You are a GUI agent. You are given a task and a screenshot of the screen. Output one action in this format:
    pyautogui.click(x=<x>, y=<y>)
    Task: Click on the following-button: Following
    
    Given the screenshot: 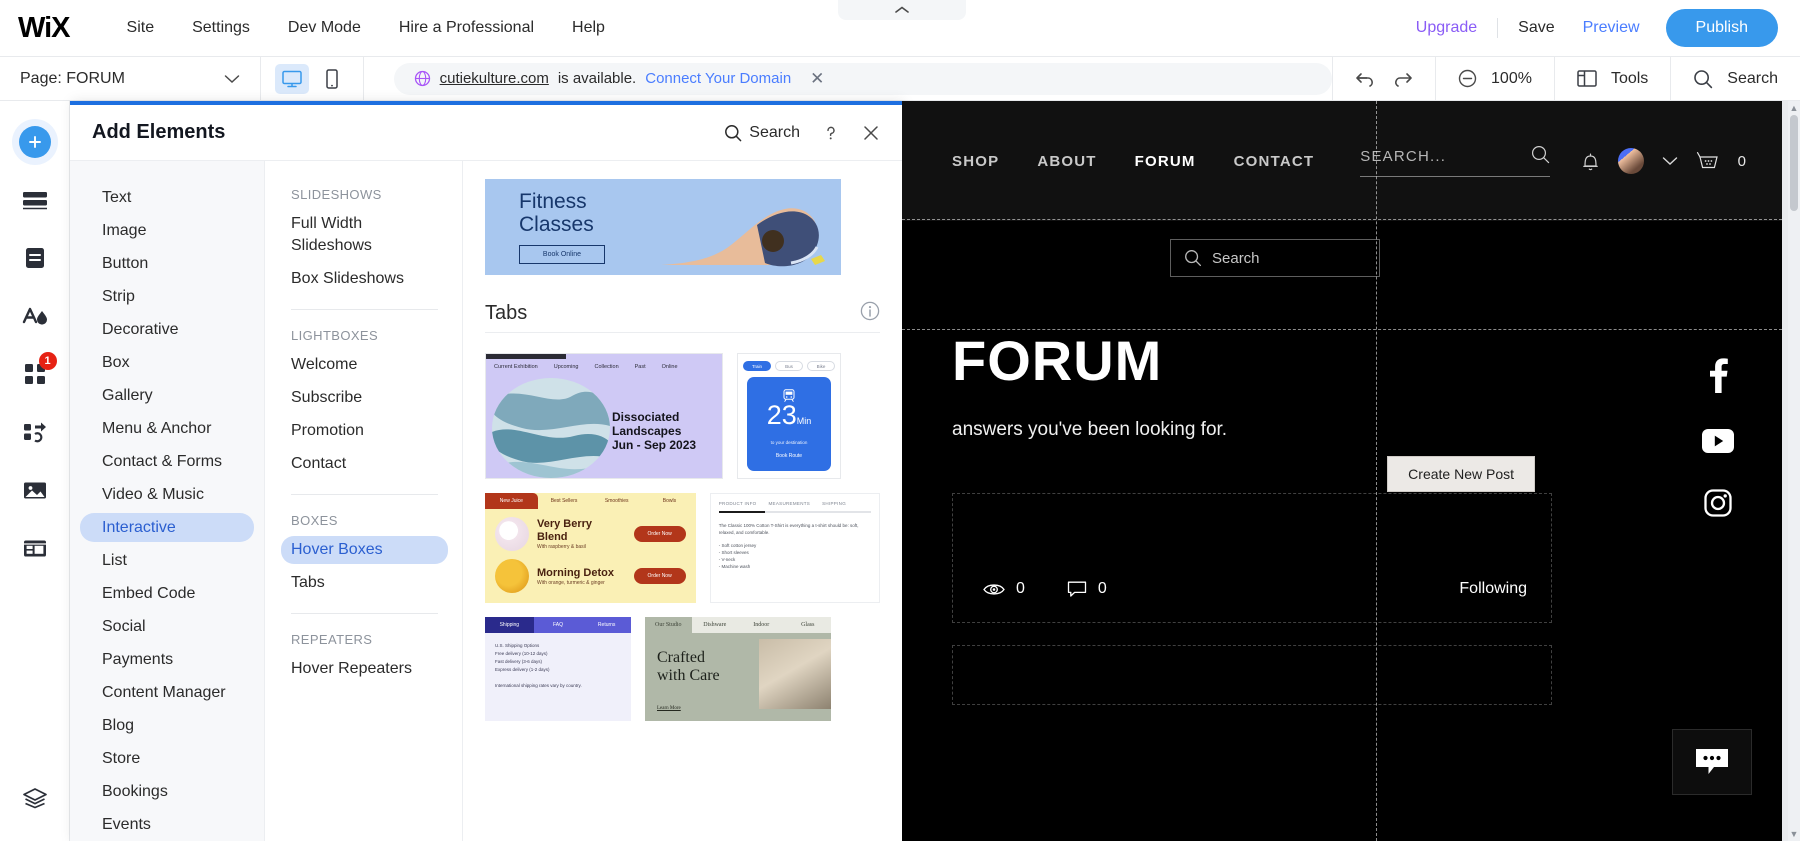 What is the action you would take?
    pyautogui.click(x=1493, y=589)
    